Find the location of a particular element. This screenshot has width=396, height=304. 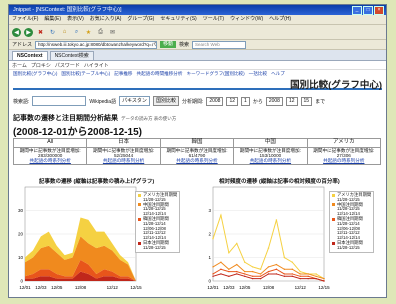

section-heading-text: 記事数の遷移と注目期間分析結果 is located at coordinates (65, 118).